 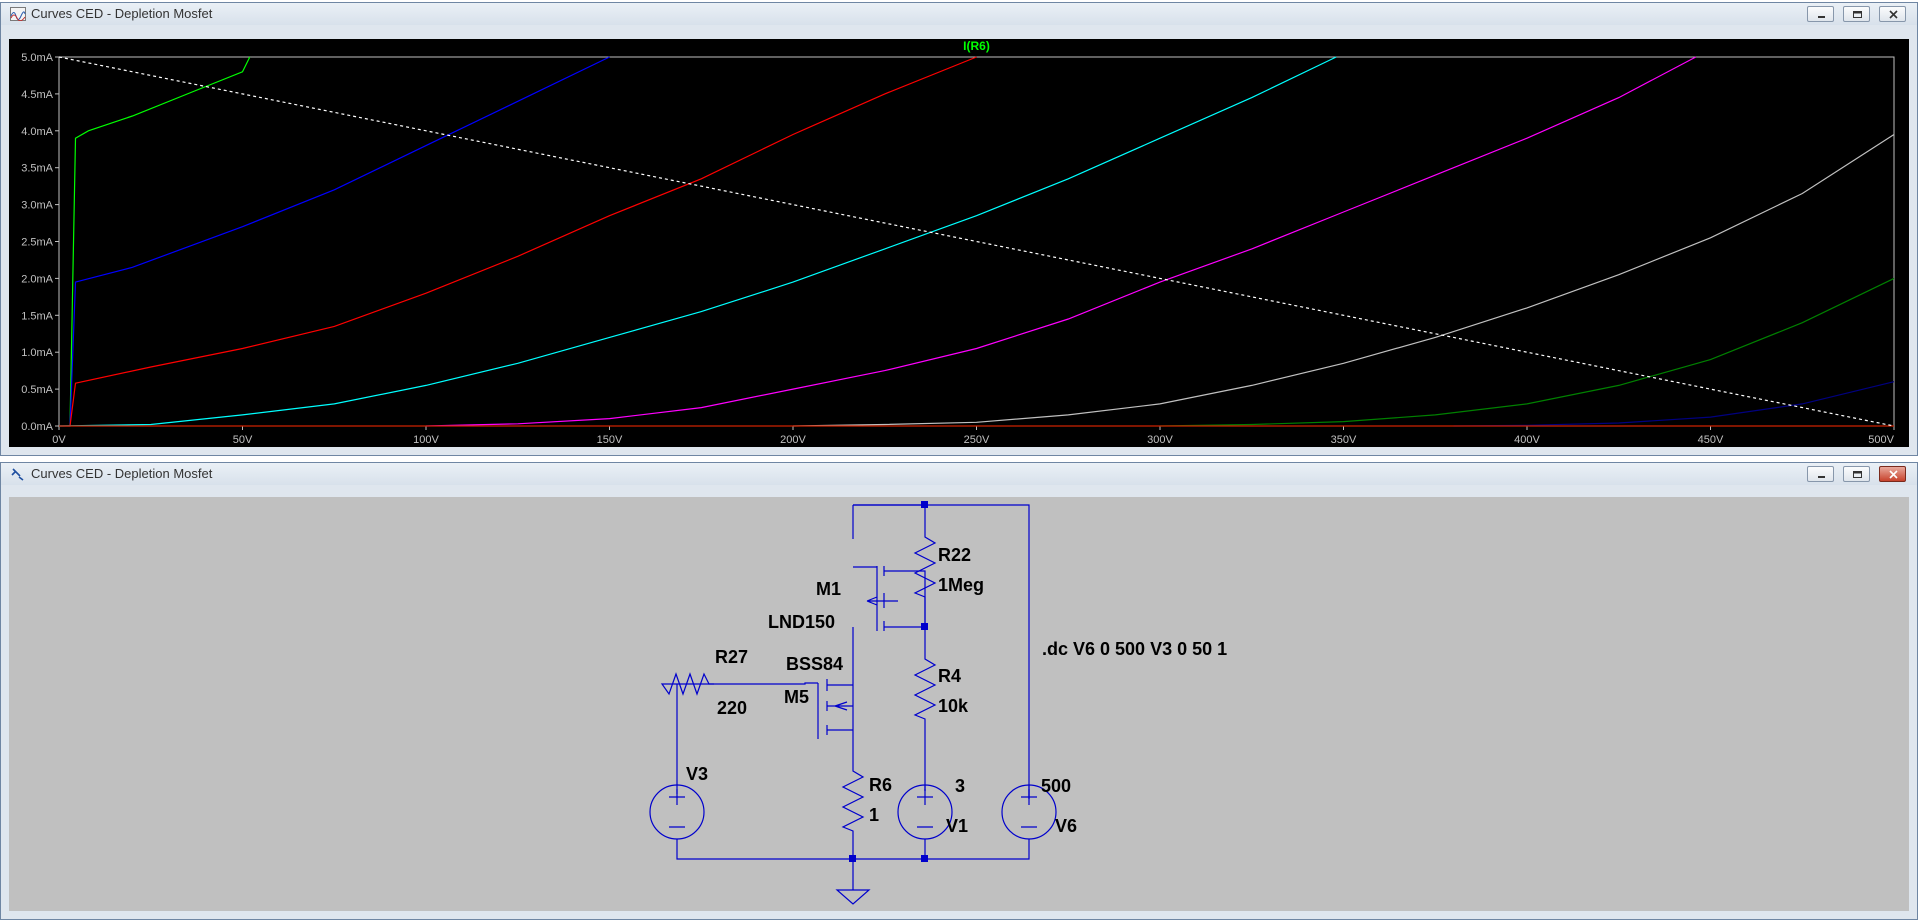 I want to click on m1-model: LND150, so click(x=801, y=622).